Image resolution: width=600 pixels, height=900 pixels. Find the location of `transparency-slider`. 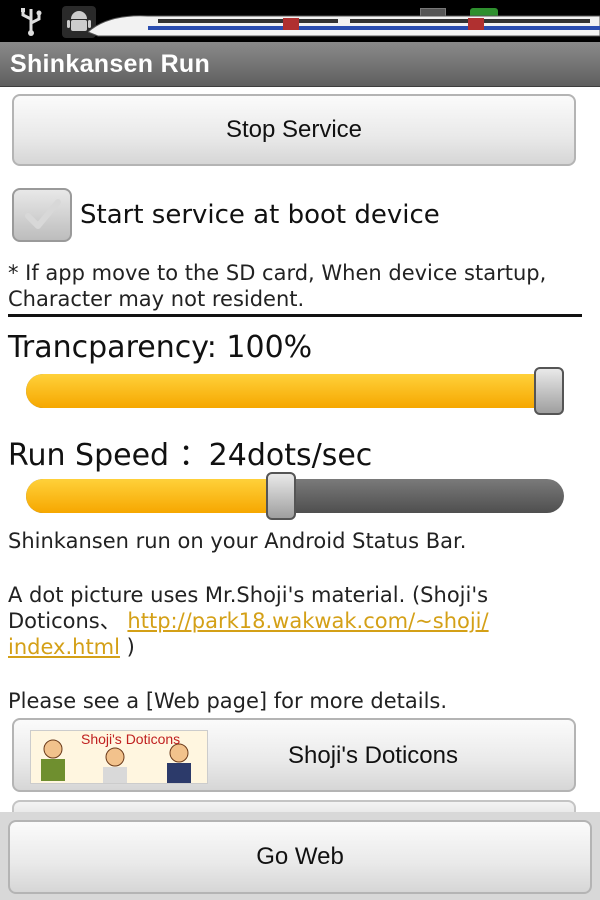

transparency-slider is located at coordinates (295, 391).